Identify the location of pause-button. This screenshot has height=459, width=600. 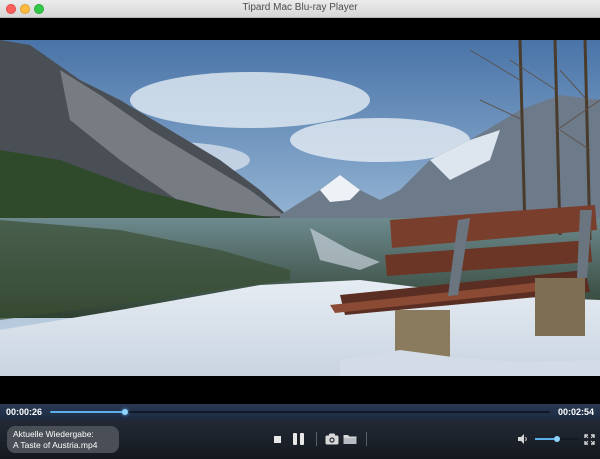
(298, 439).